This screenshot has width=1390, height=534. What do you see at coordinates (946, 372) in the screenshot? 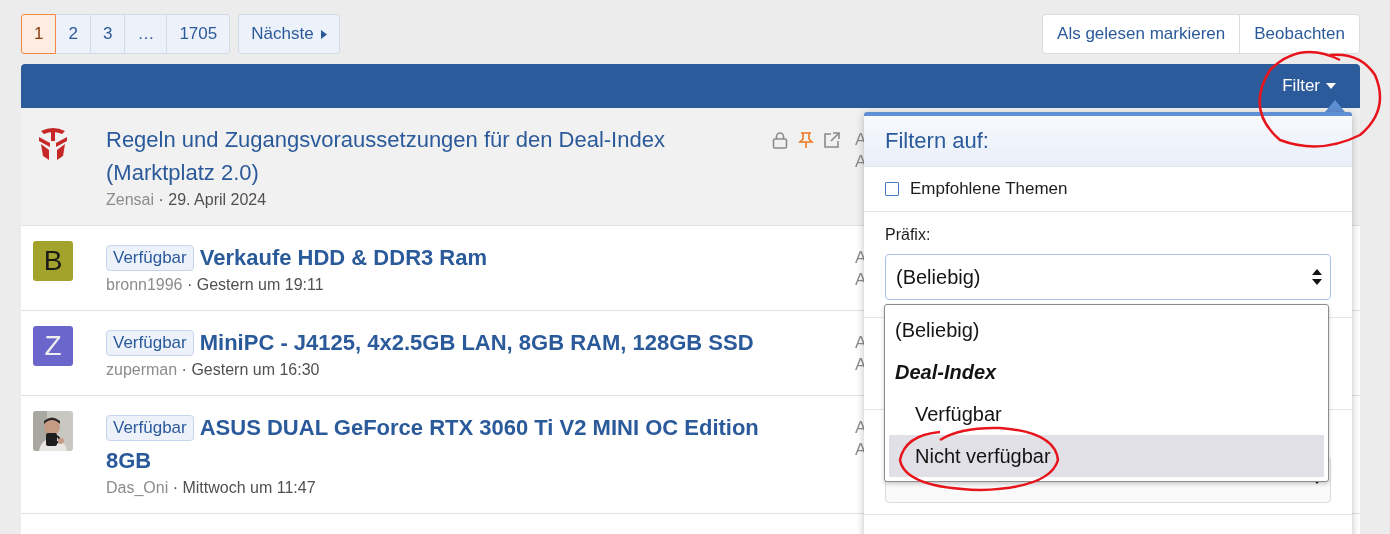
I see `option-group-label: Deal-Index` at bounding box center [946, 372].